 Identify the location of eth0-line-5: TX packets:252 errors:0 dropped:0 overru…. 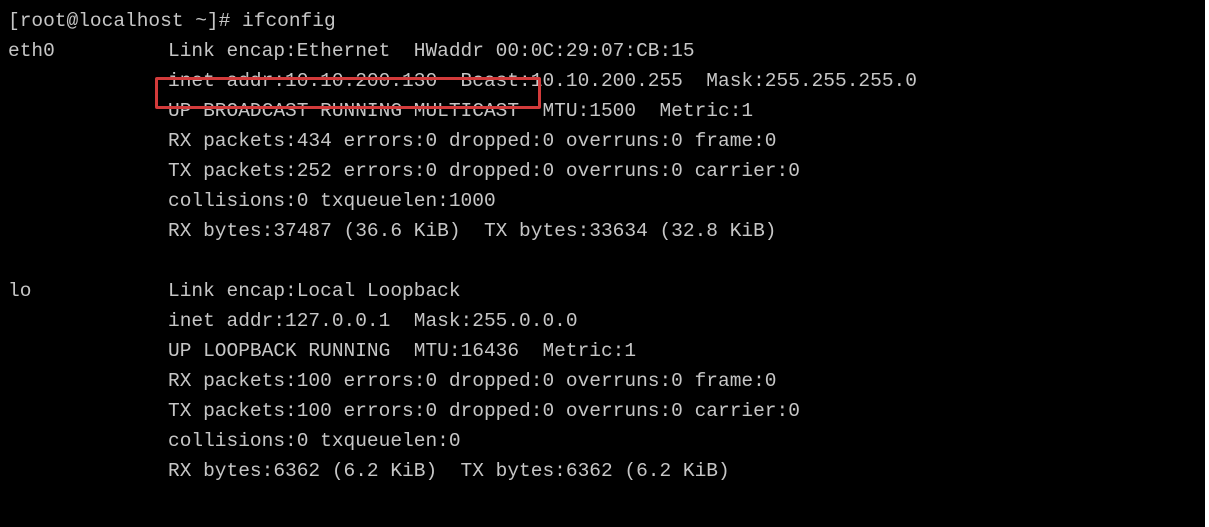
(404, 171).